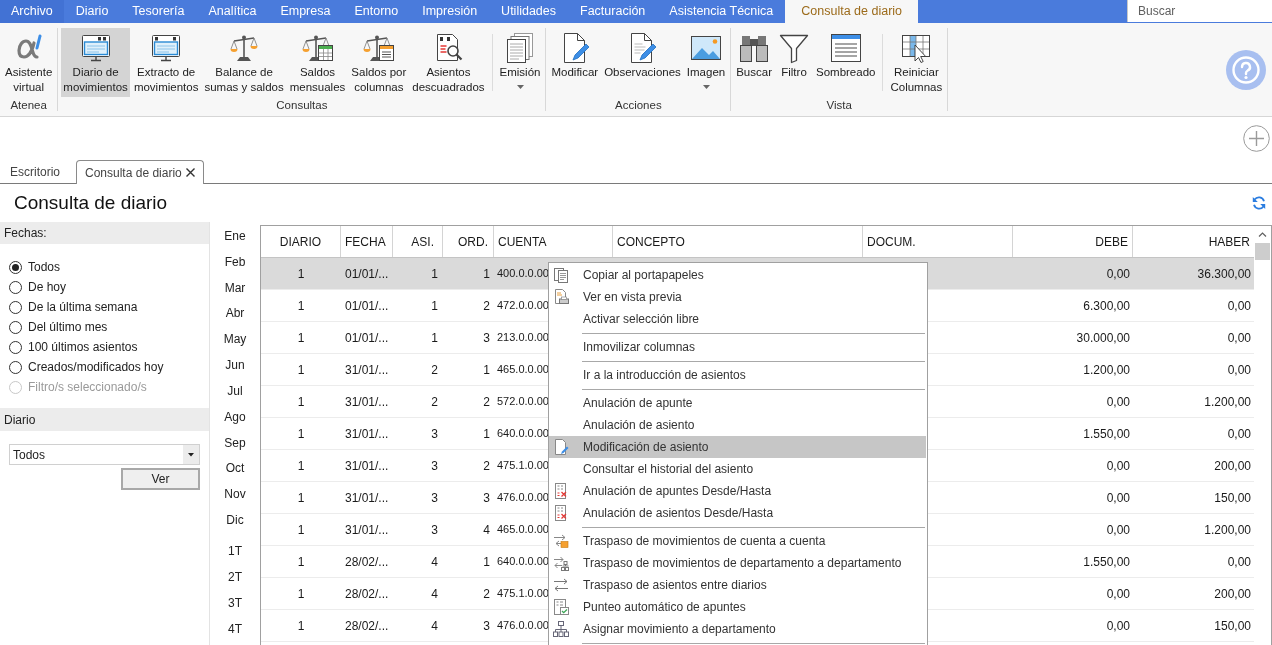 The width and height of the screenshot is (1272, 645). I want to click on section-header: Fechas:, so click(104, 233).